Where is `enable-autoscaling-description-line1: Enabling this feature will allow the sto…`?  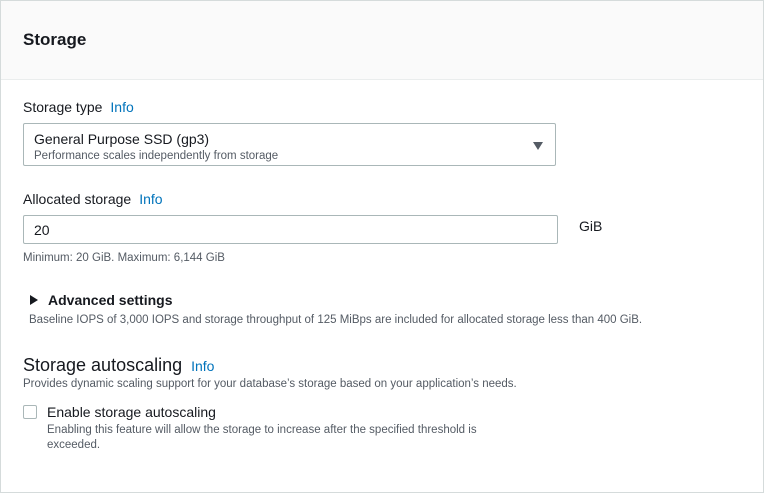 enable-autoscaling-description-line1: Enabling this feature will allow the sto… is located at coordinates (262, 430).